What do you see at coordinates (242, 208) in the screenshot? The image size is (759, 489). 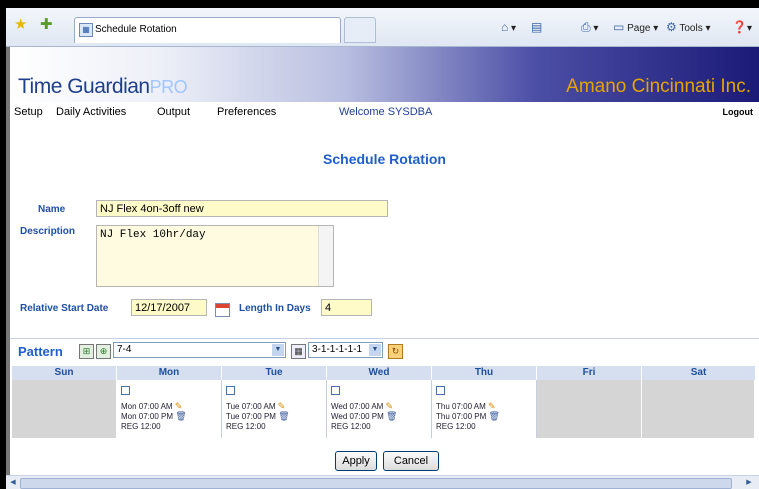 I see `name-field: NJ Flex 4on-3off new` at bounding box center [242, 208].